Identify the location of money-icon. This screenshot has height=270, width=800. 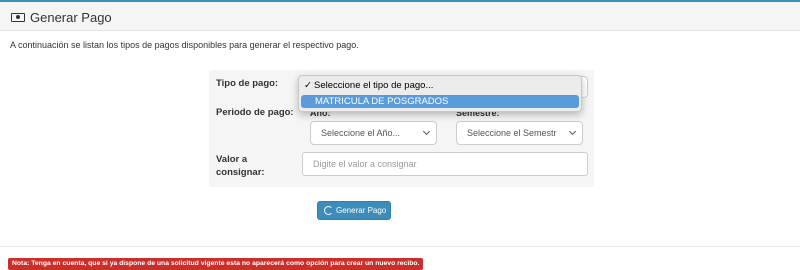
(18, 17).